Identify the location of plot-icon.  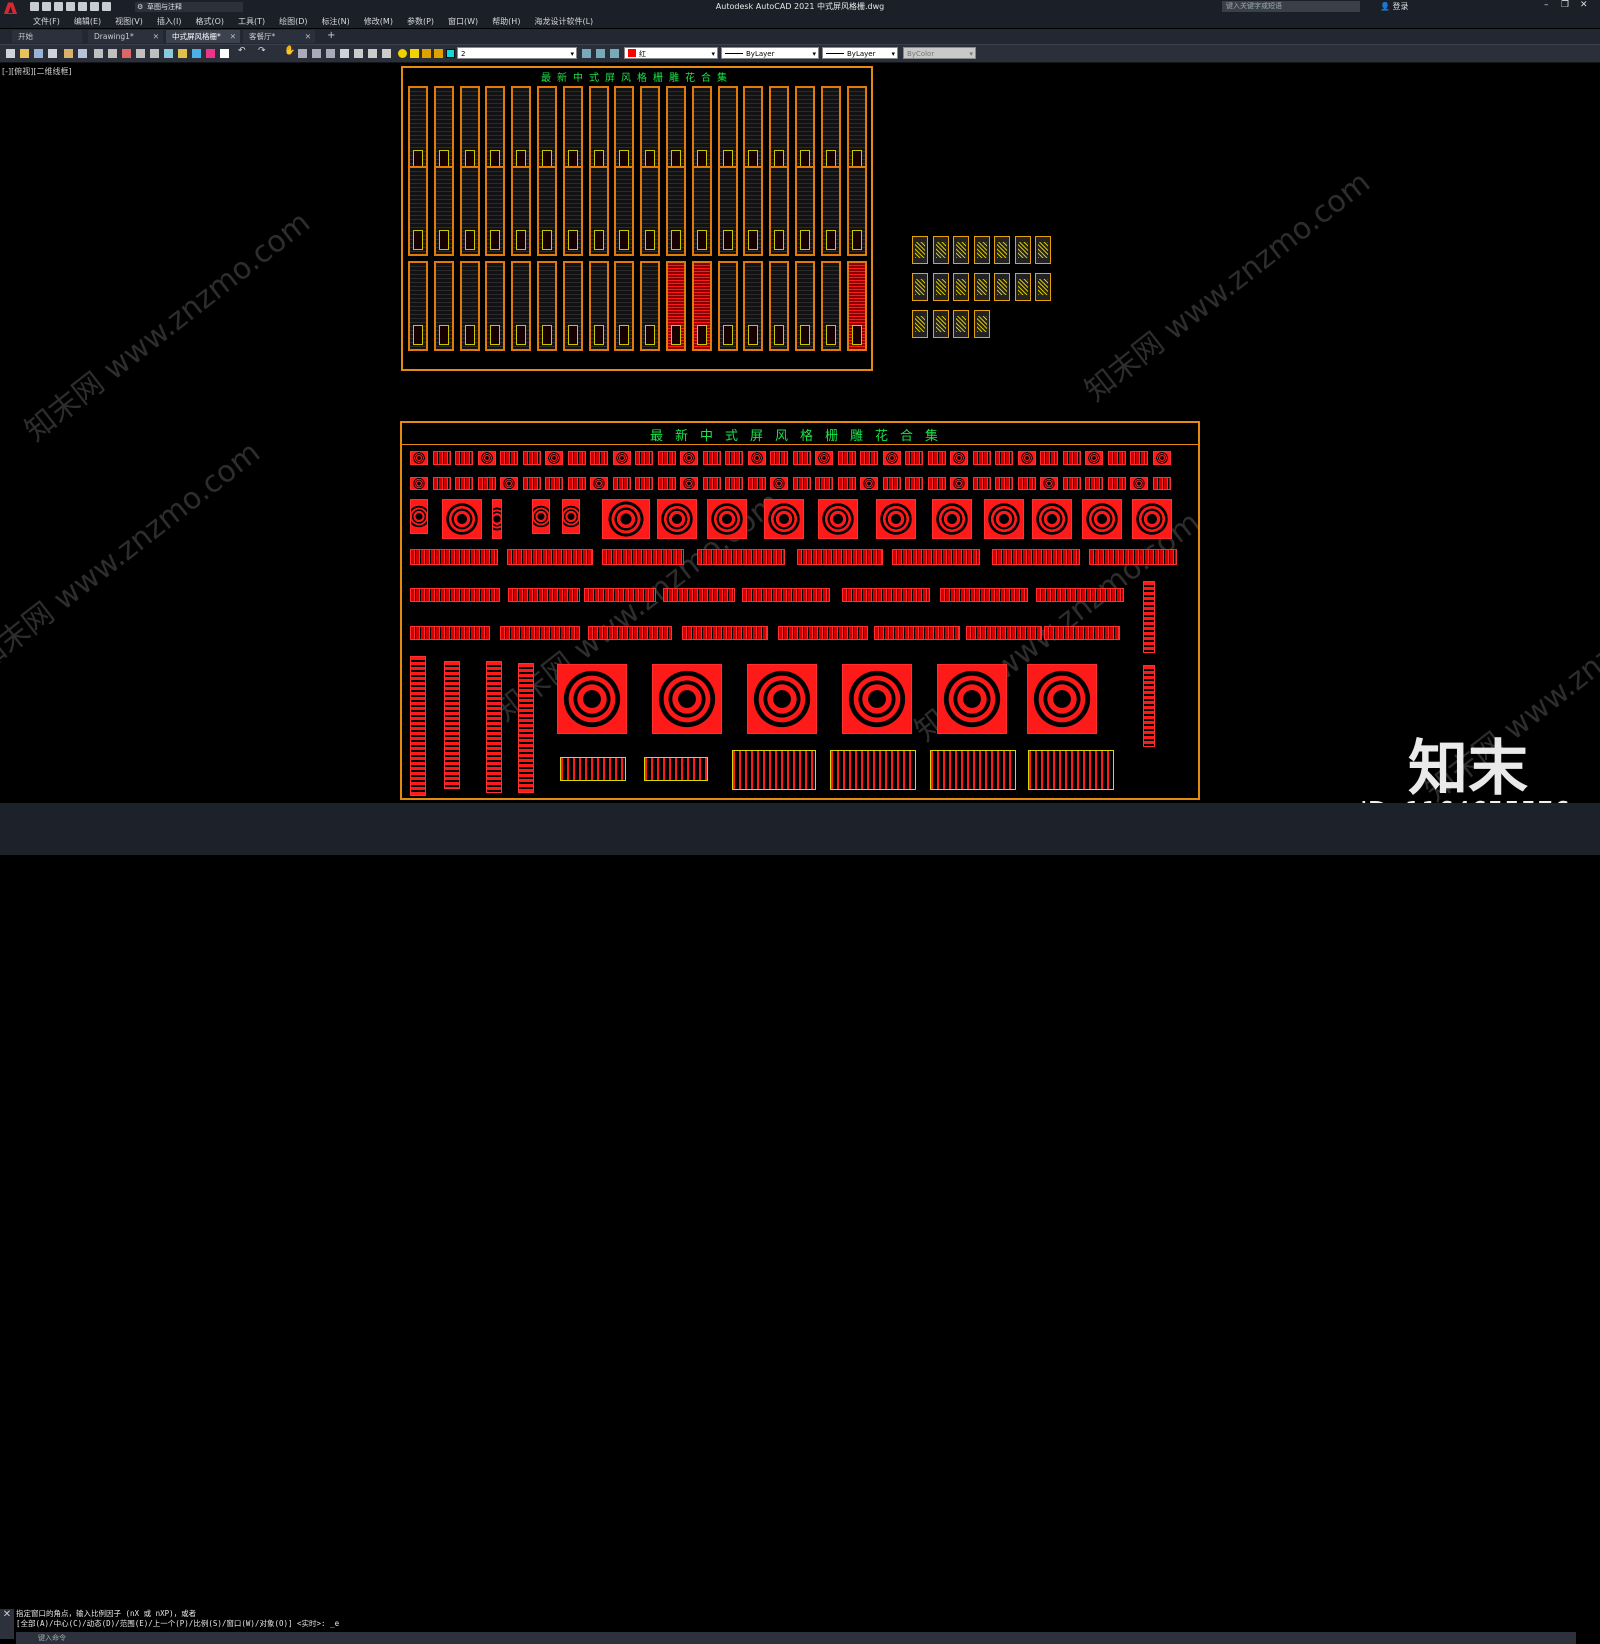
(52, 53).